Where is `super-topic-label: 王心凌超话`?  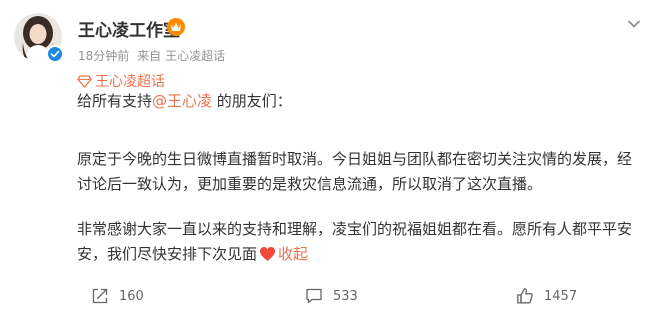
super-topic-label: 王心凌超话 is located at coordinates (130, 81).